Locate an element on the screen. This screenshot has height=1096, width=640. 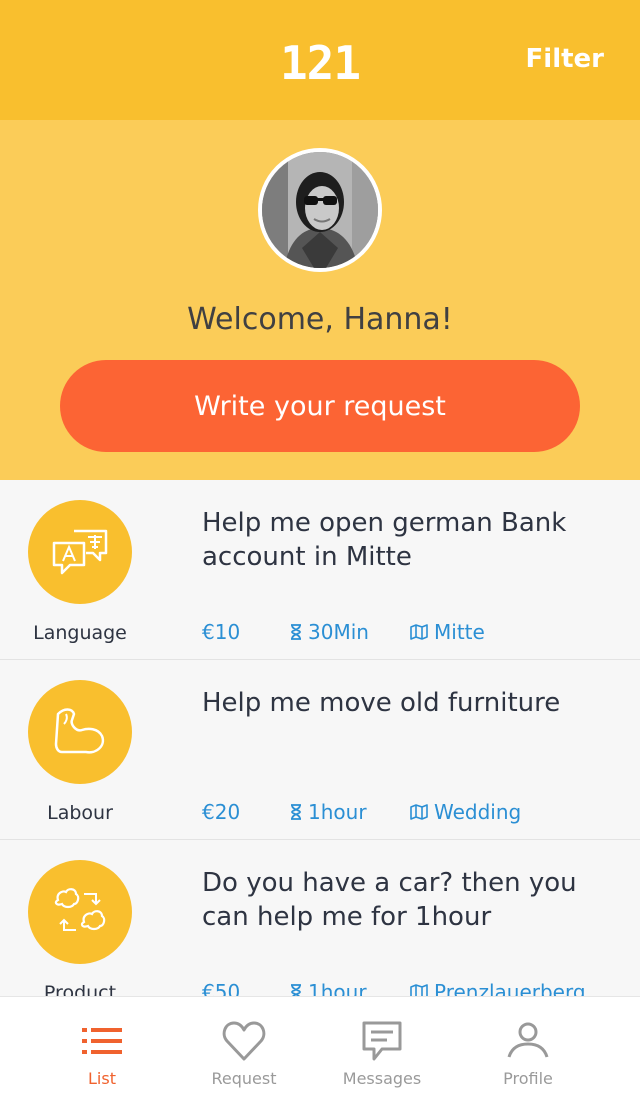
avatar-photo is located at coordinates (320, 210).